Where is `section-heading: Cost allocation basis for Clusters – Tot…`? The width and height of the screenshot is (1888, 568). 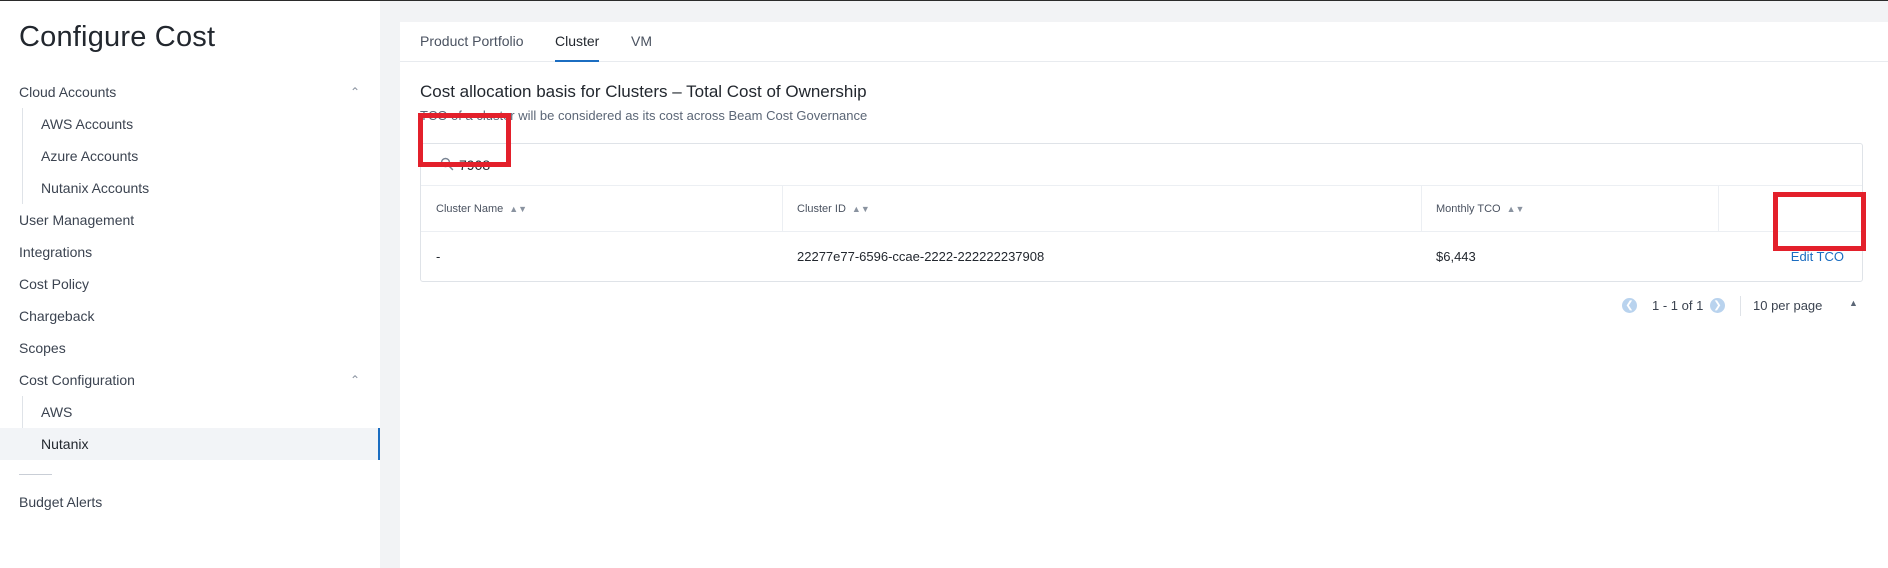
section-heading: Cost allocation basis for Clusters – Tot… is located at coordinates (643, 91).